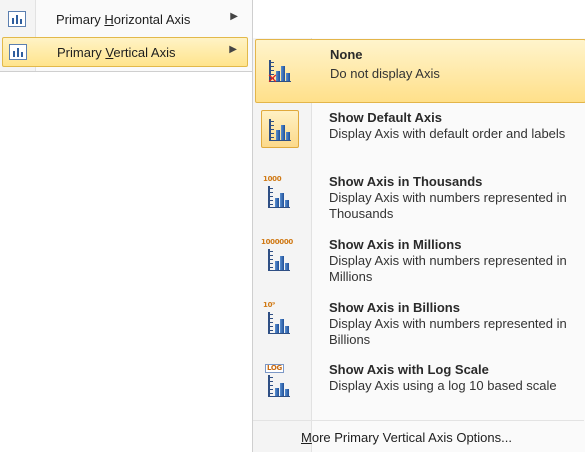  What do you see at coordinates (385, 73) in the screenshot?
I see `option-description: Do not display Axis` at bounding box center [385, 73].